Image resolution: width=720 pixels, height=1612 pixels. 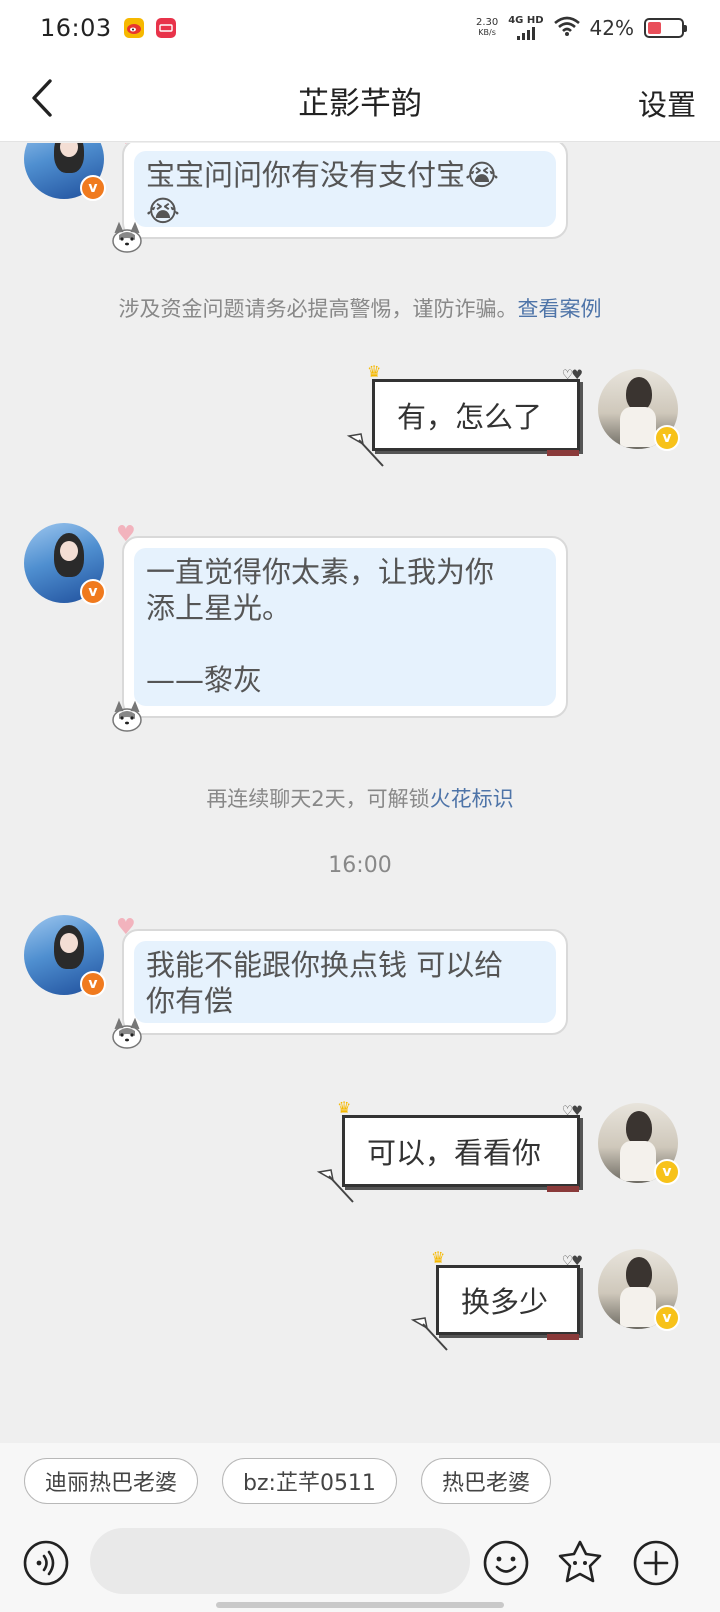 I want to click on message-bubble-incoming: 宝宝问问你有没有支付宝😭 😭 ♥, so click(x=340, y=198).